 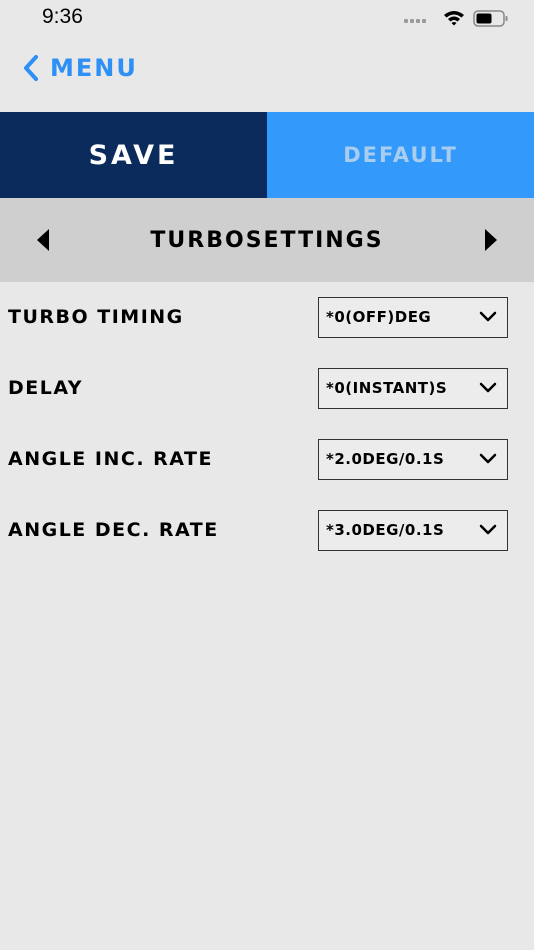 I want to click on delay-dropdown: *0(INSTANT)S, so click(x=413, y=388).